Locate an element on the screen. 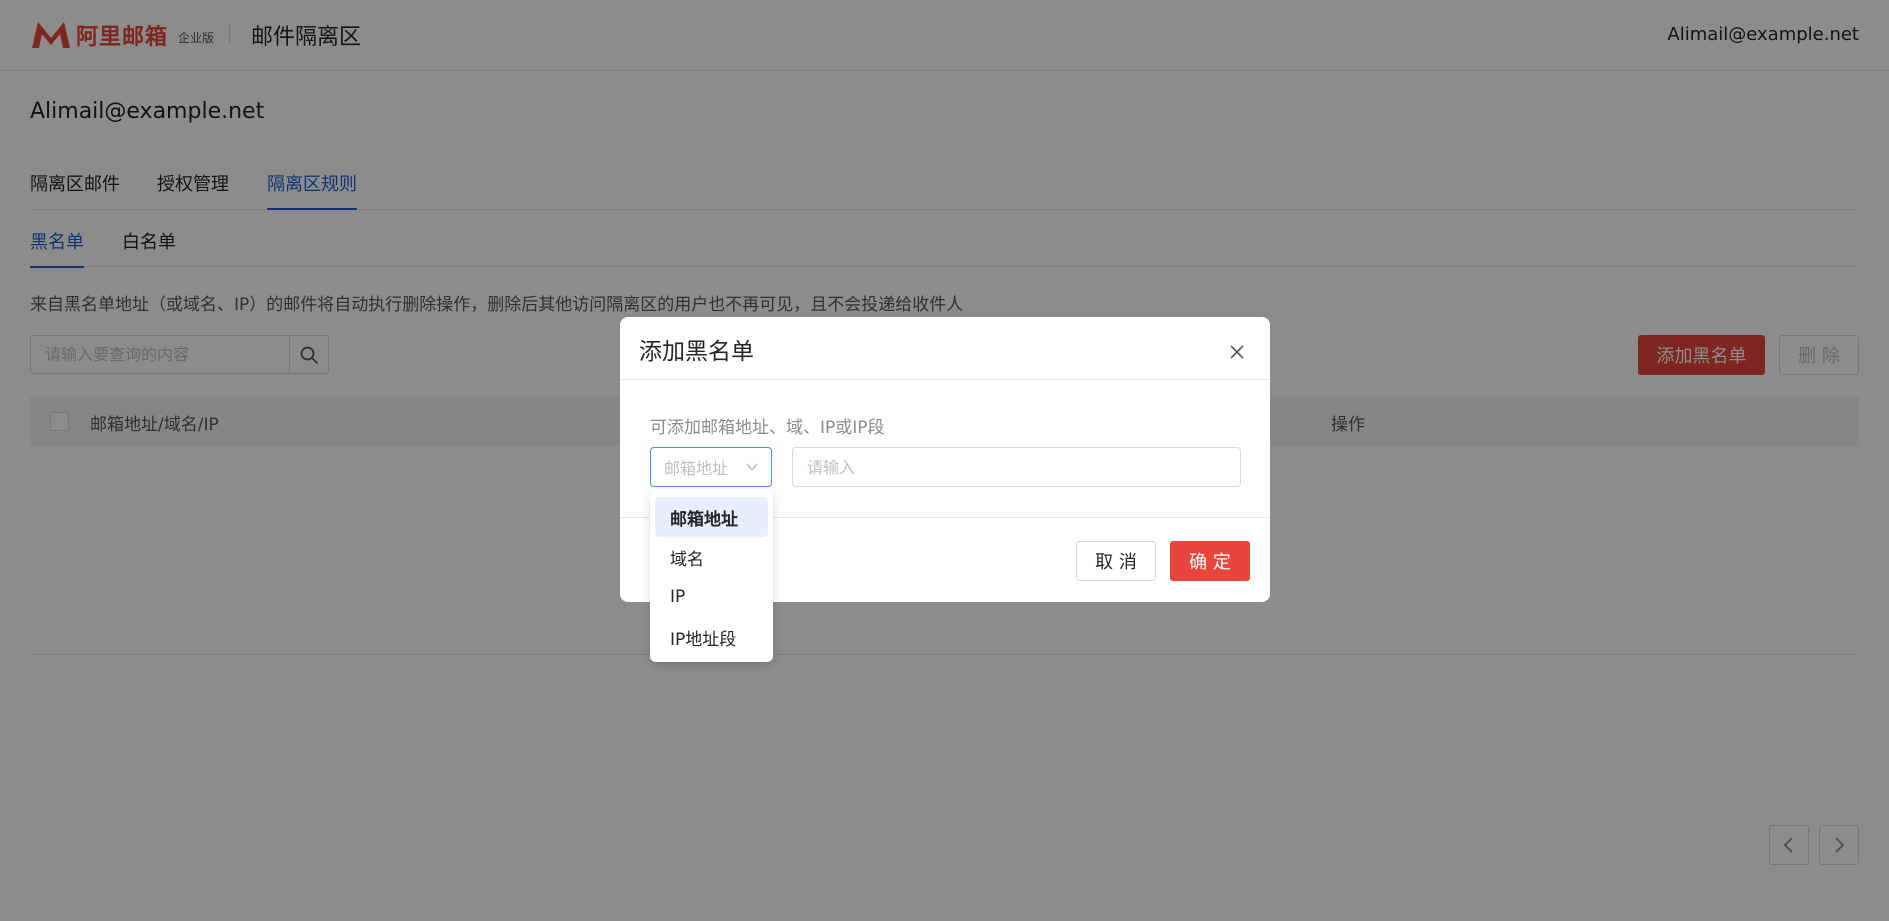  dropdown-option-ip-range: IP地址段 is located at coordinates (711, 637).